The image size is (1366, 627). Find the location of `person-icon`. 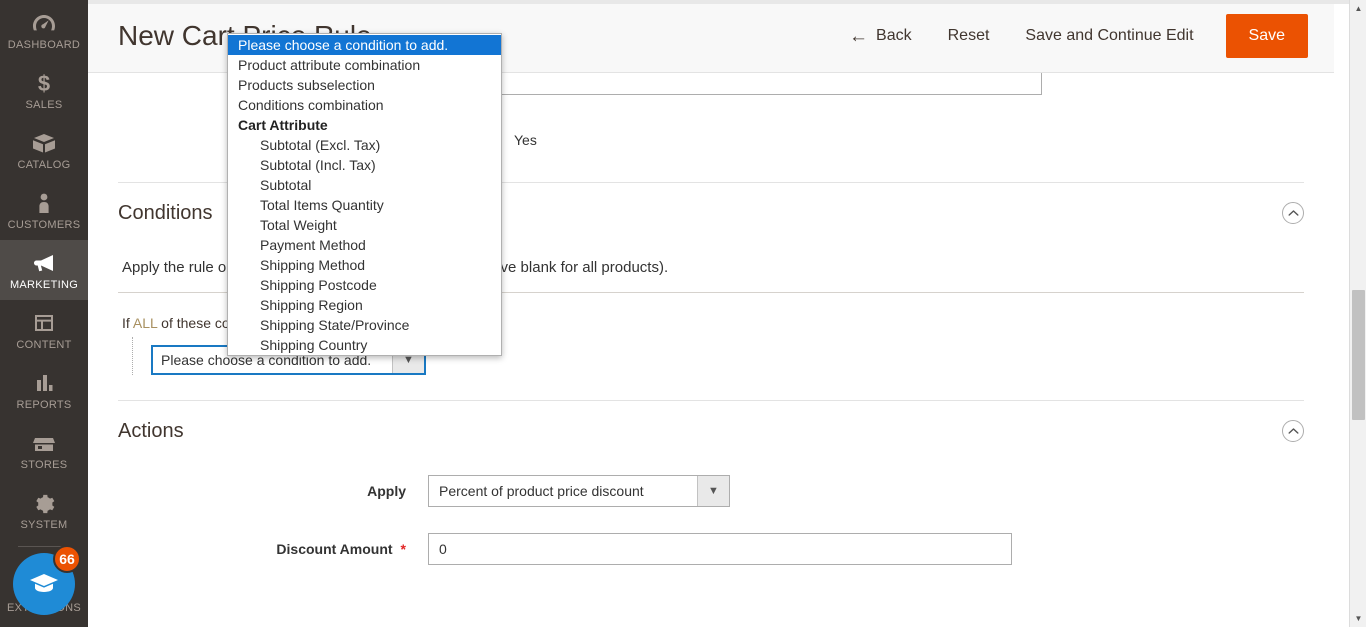

person-icon is located at coordinates (44, 203).